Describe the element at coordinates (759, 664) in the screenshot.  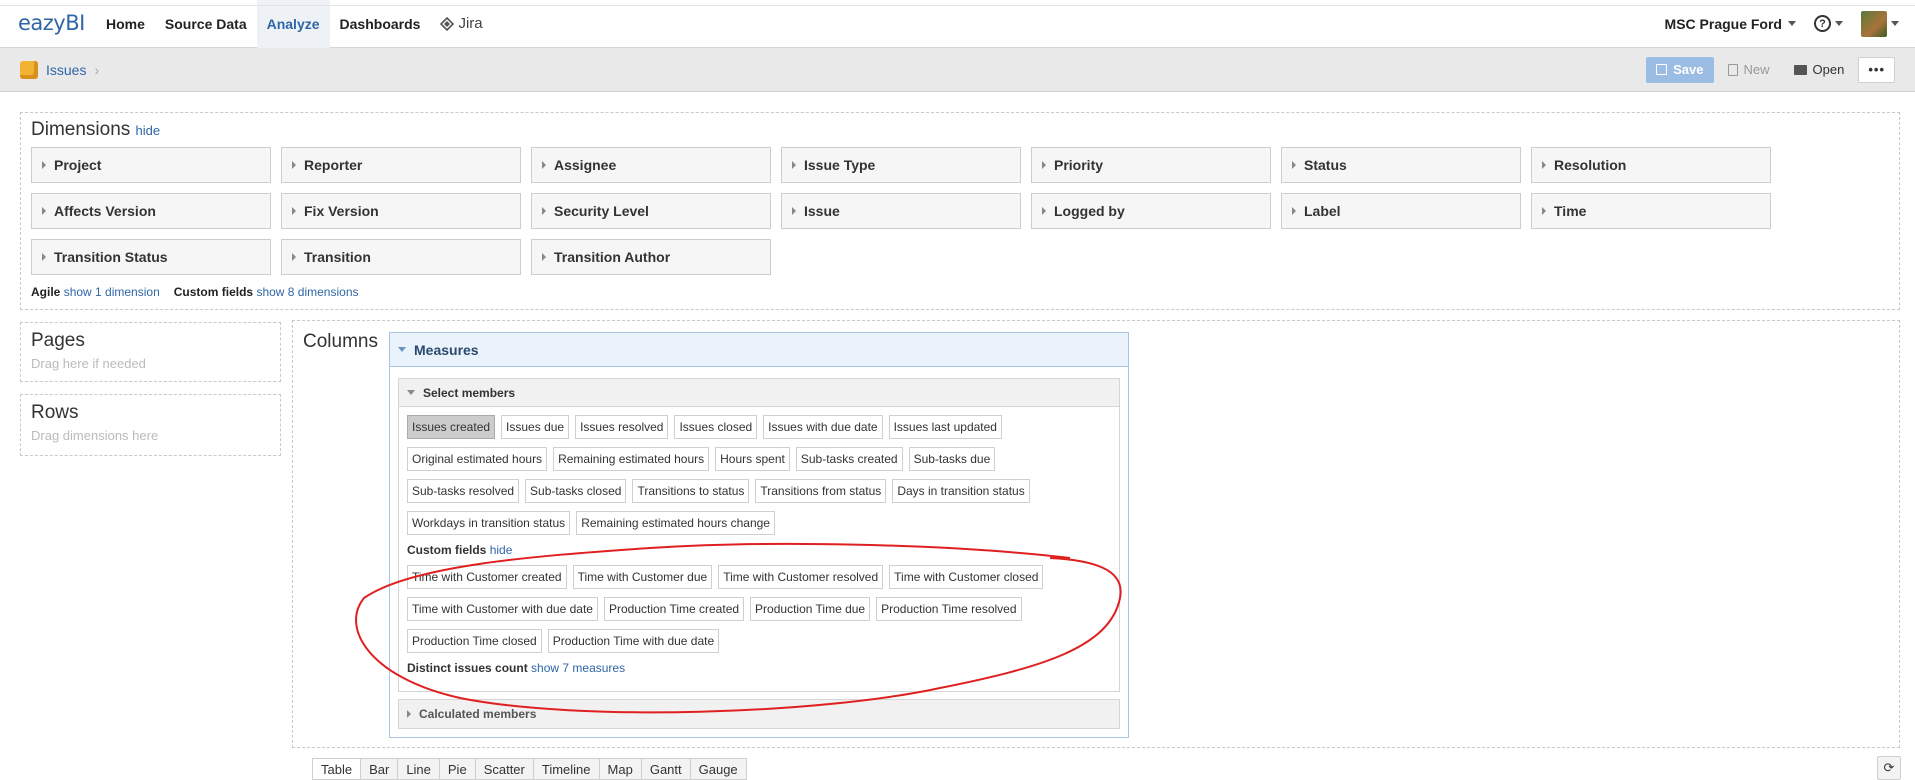
I see `distinct-issues-count: Distinct issues count show 7 measures` at that location.